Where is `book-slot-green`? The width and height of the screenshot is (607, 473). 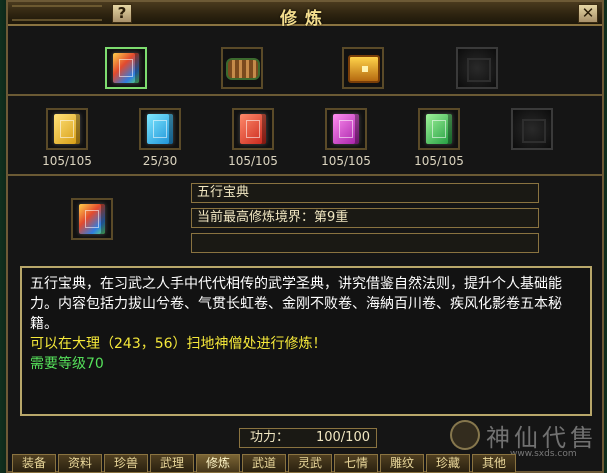
book-slot-green is located at coordinates (439, 129).